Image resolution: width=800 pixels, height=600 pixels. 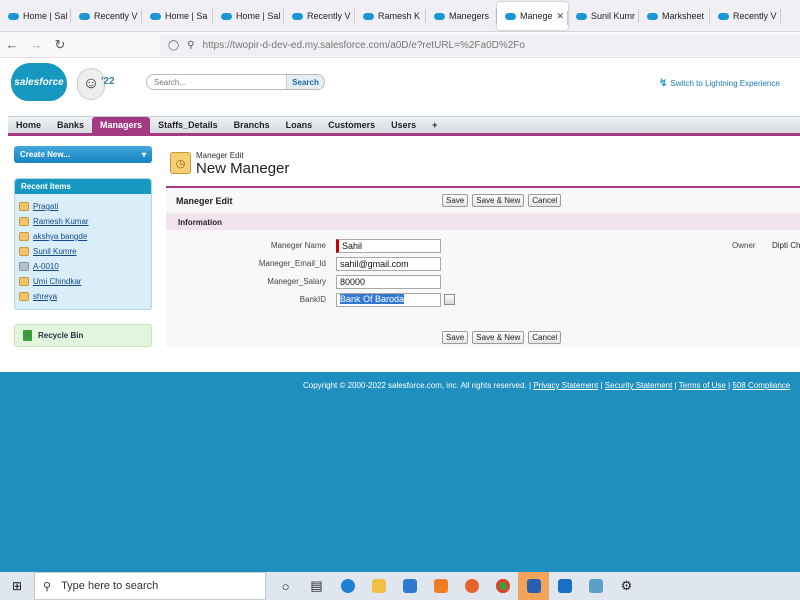 What do you see at coordinates (285, 586) in the screenshot?
I see `cortana-icon: ○` at bounding box center [285, 586].